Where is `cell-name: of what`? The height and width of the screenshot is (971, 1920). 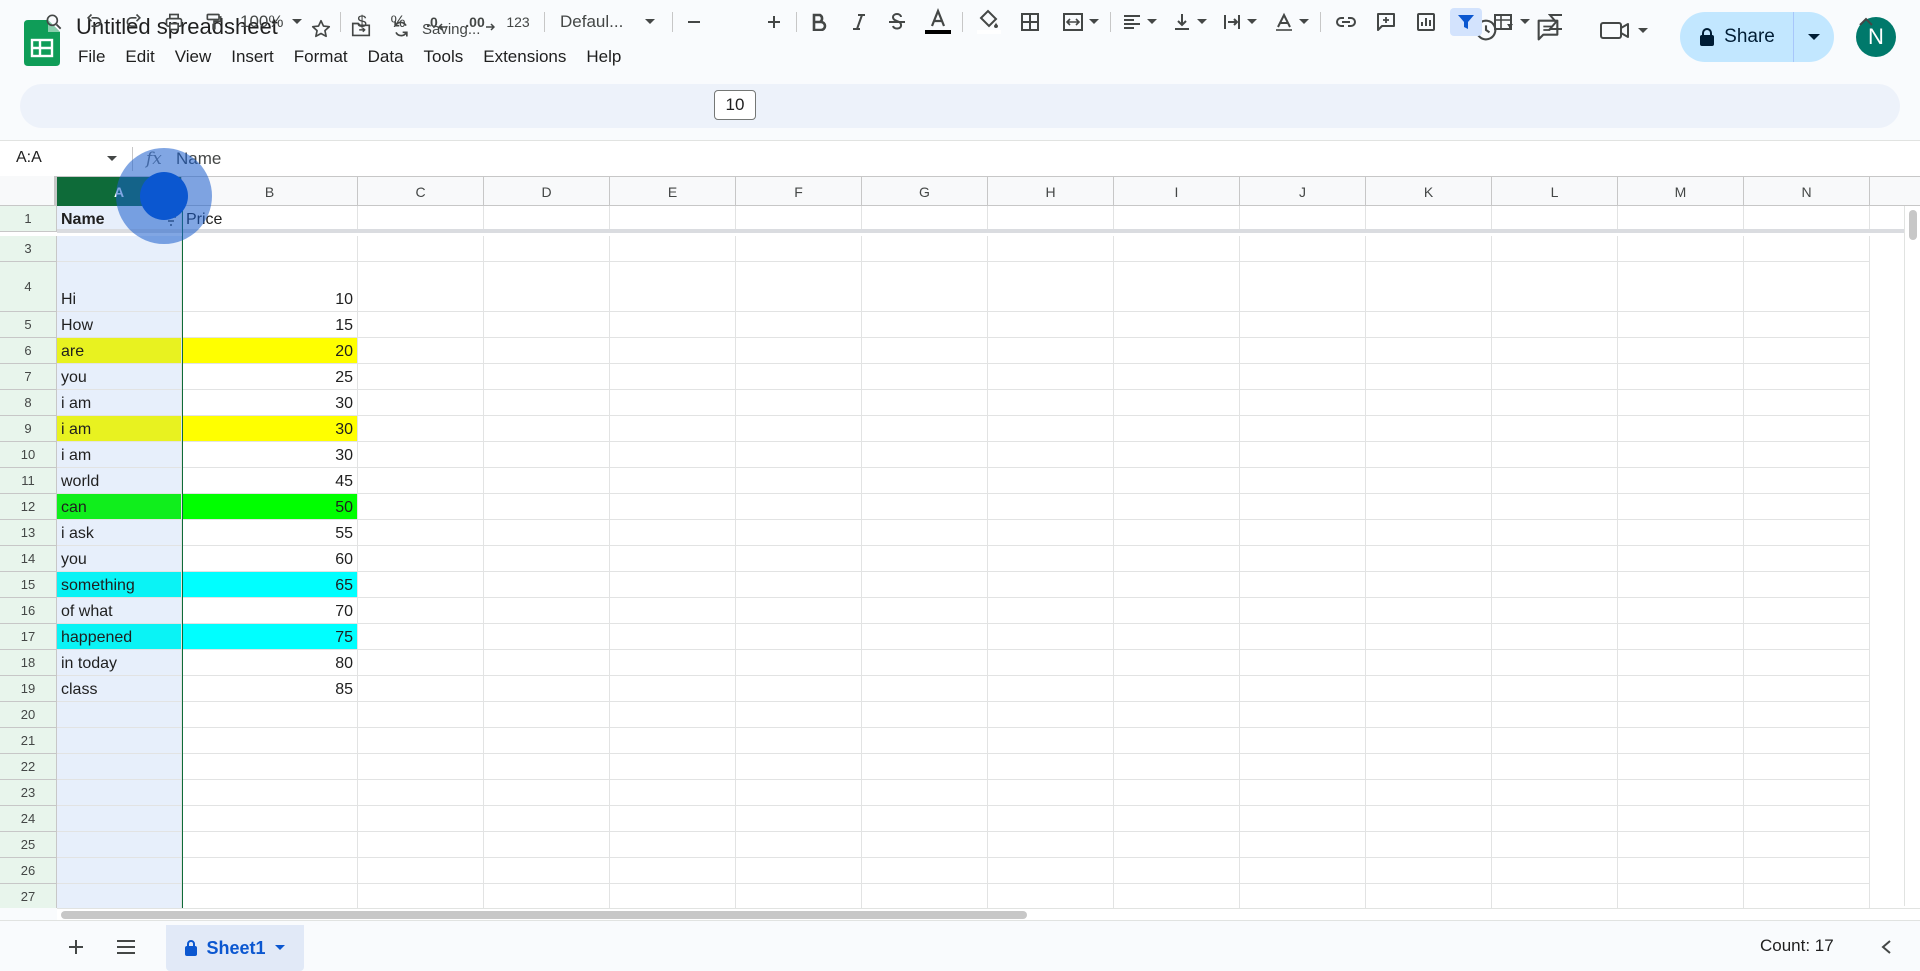
cell-name: of what is located at coordinates (119, 611).